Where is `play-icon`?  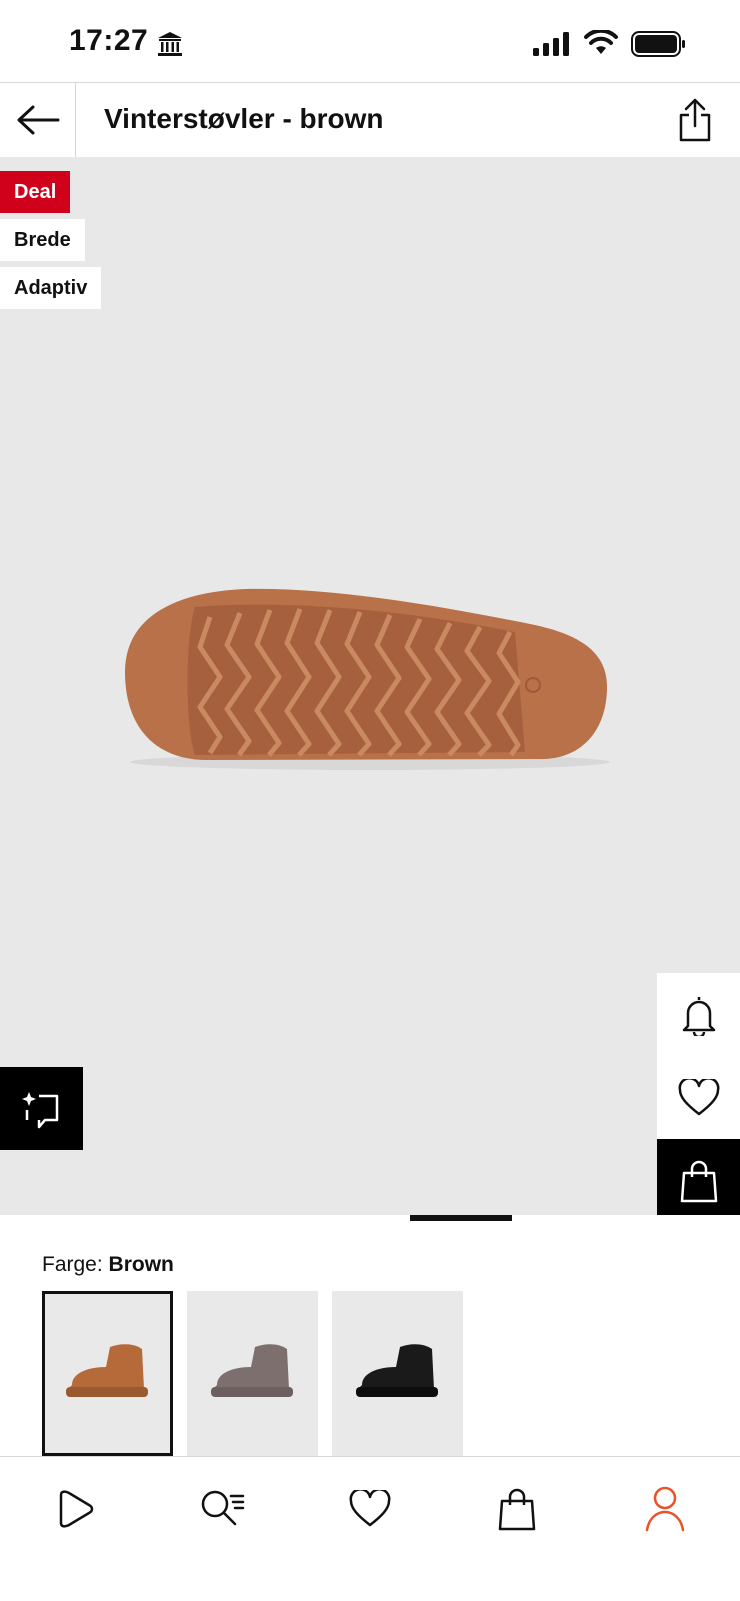
play-icon is located at coordinates (76, 1509).